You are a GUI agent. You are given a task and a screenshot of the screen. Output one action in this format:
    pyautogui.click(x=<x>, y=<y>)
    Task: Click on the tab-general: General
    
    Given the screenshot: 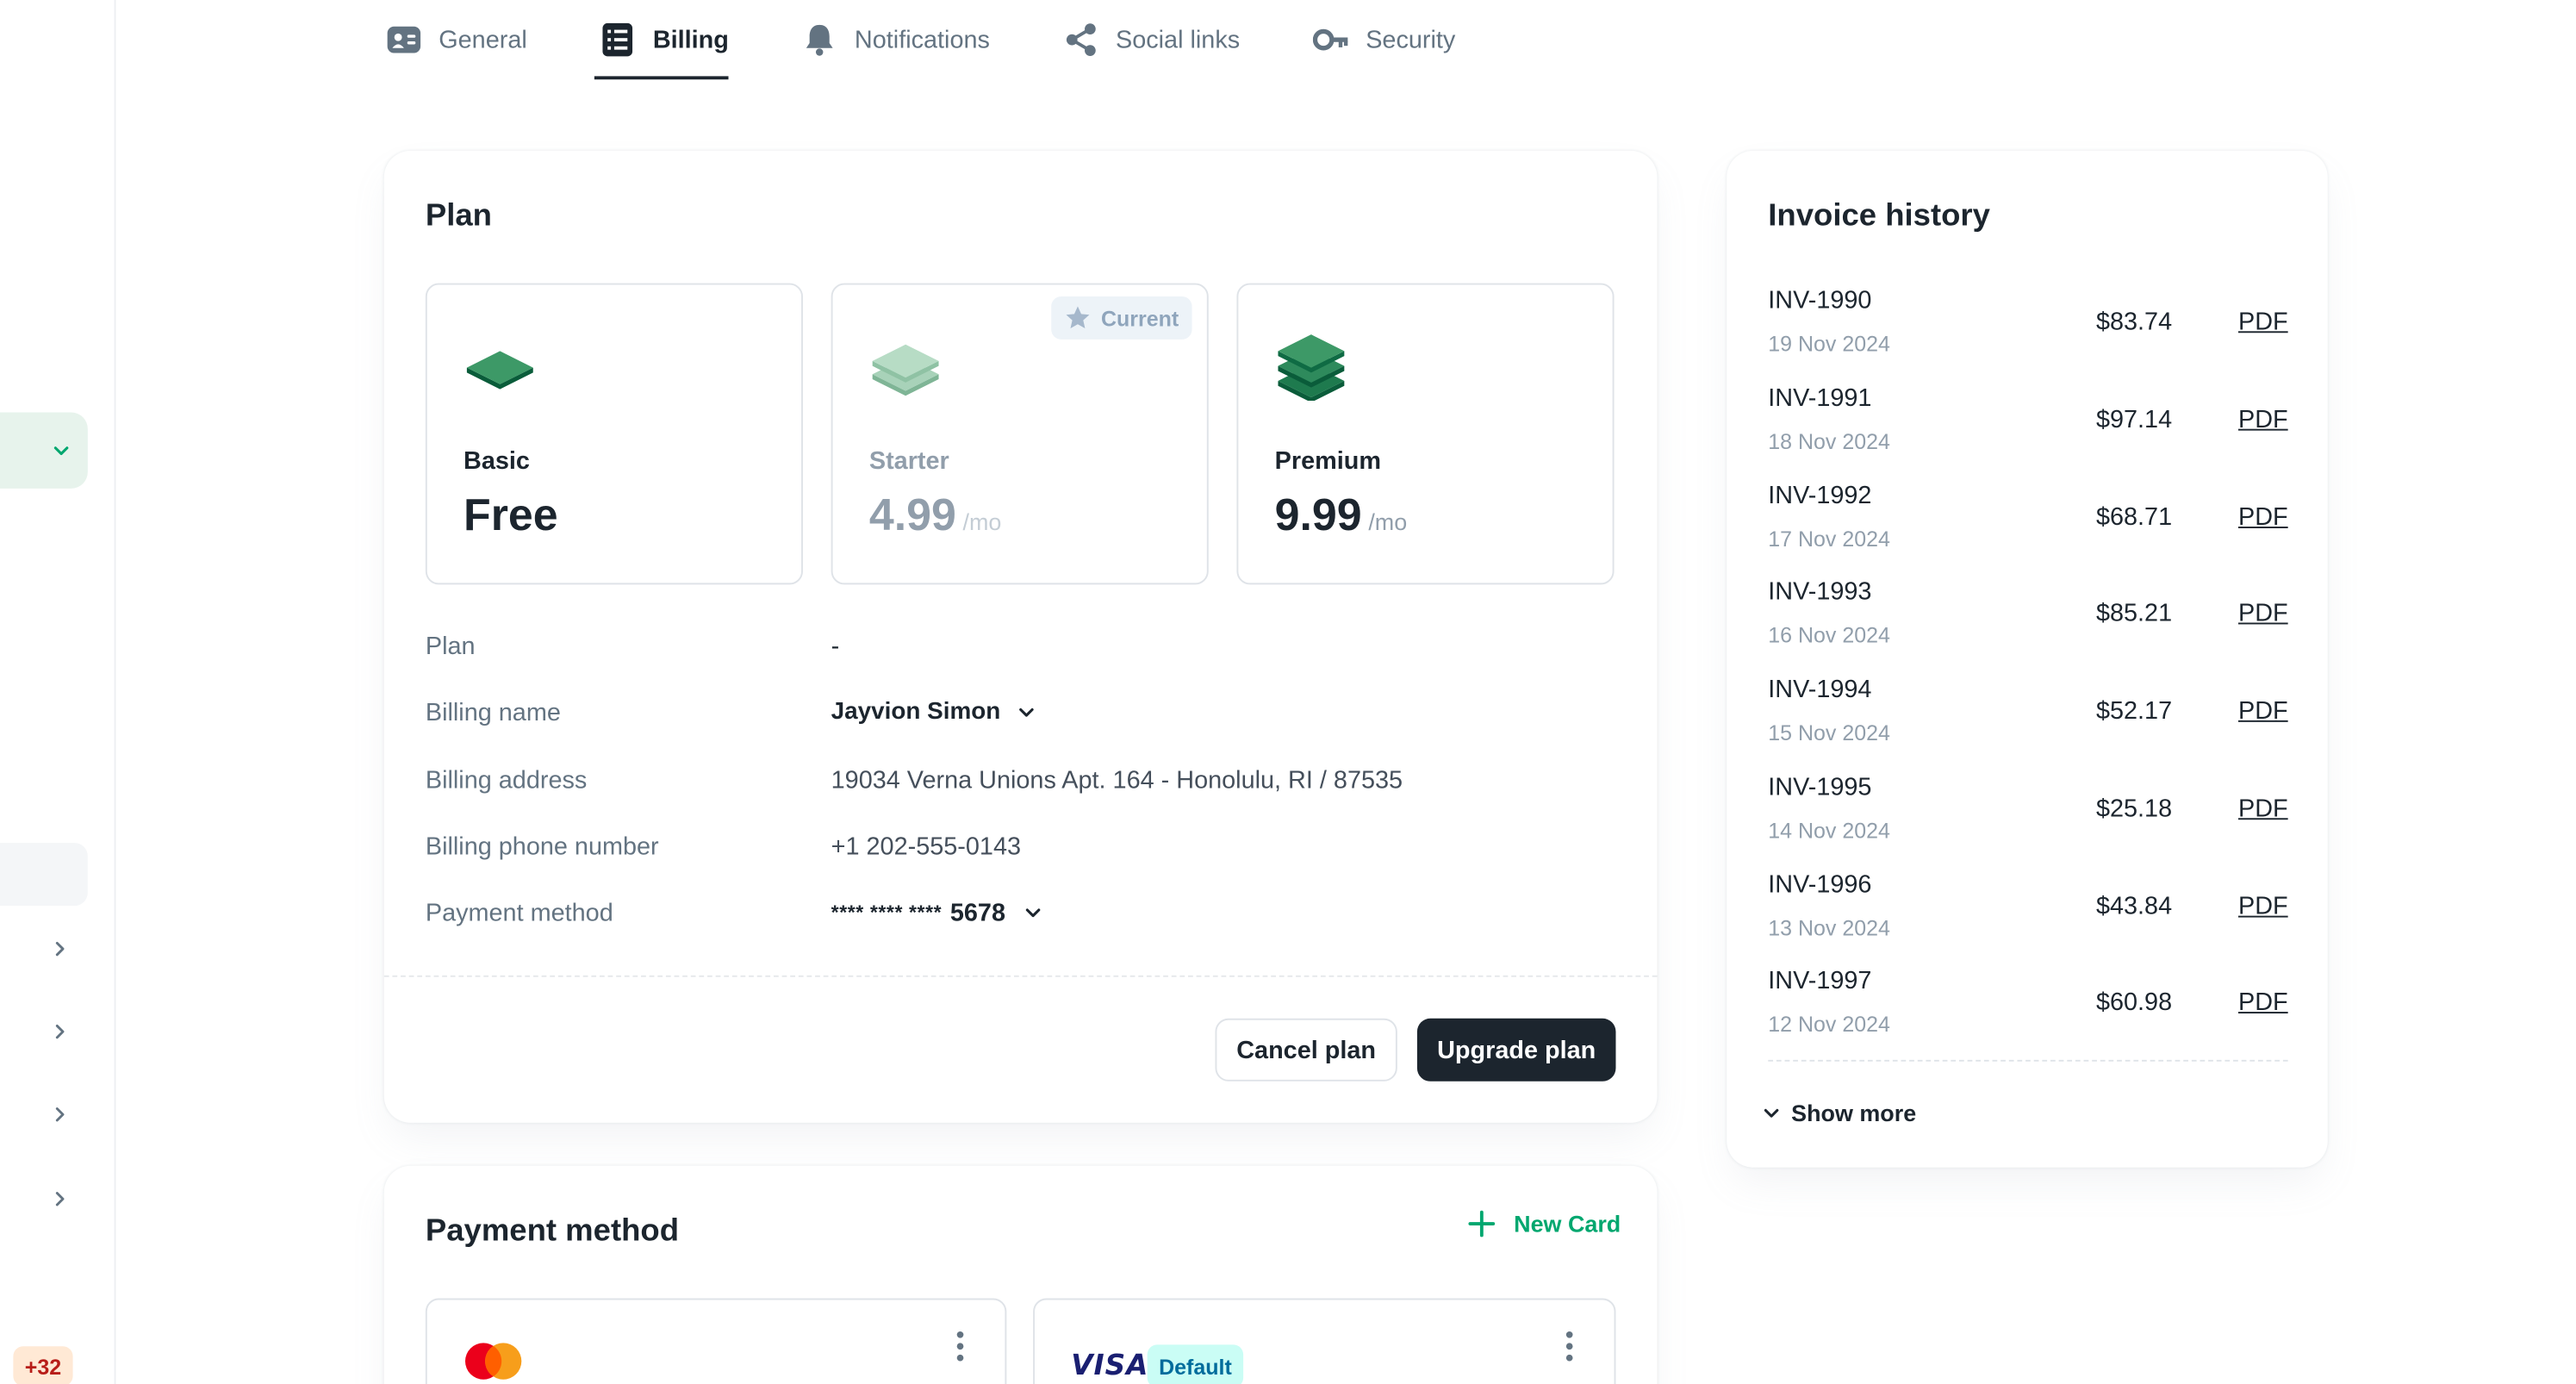 What is the action you would take?
    pyautogui.click(x=457, y=39)
    